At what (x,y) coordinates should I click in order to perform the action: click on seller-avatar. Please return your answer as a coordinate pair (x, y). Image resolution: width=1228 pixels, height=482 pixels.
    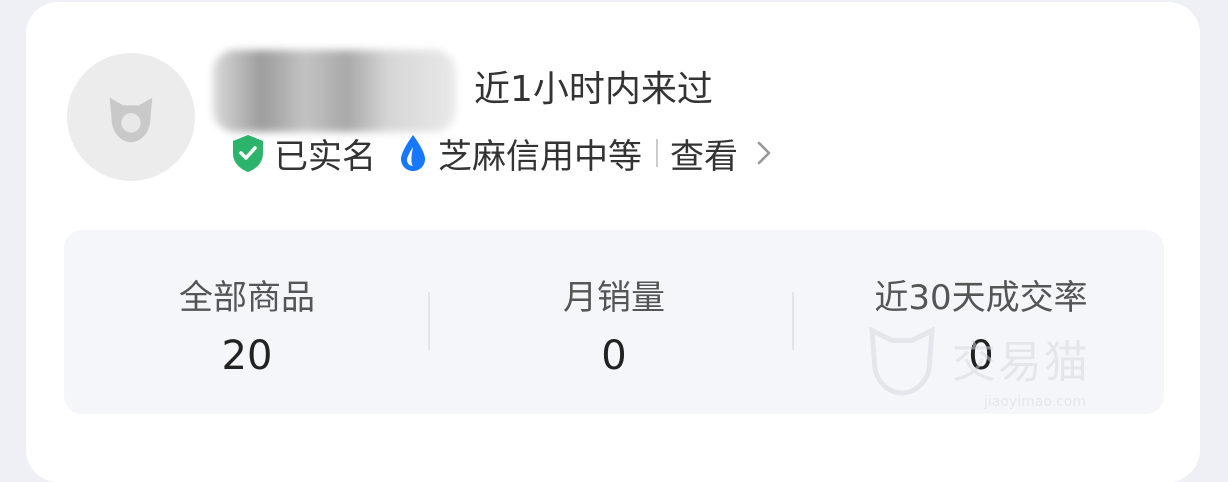
    Looking at the image, I should click on (131, 117).